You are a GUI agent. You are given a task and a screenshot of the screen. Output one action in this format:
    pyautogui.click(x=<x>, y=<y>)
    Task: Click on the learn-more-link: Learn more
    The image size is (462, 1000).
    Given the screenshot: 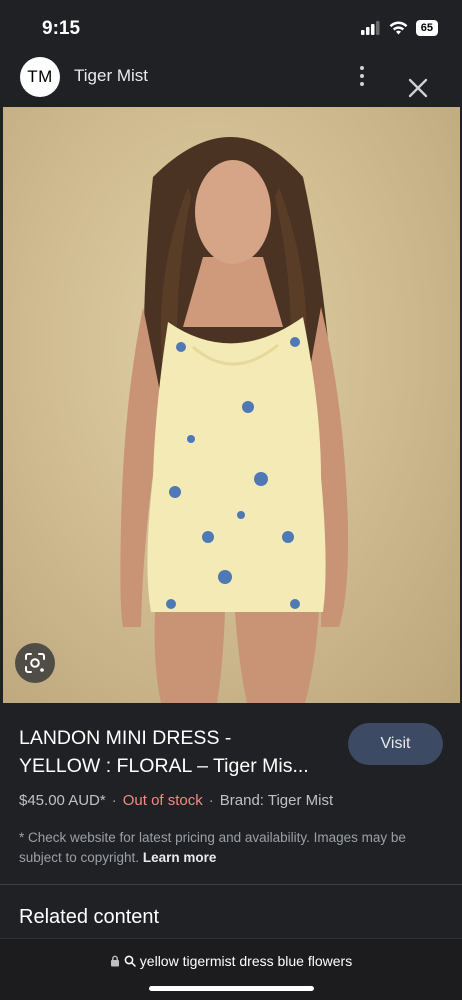 What is the action you would take?
    pyautogui.click(x=180, y=857)
    